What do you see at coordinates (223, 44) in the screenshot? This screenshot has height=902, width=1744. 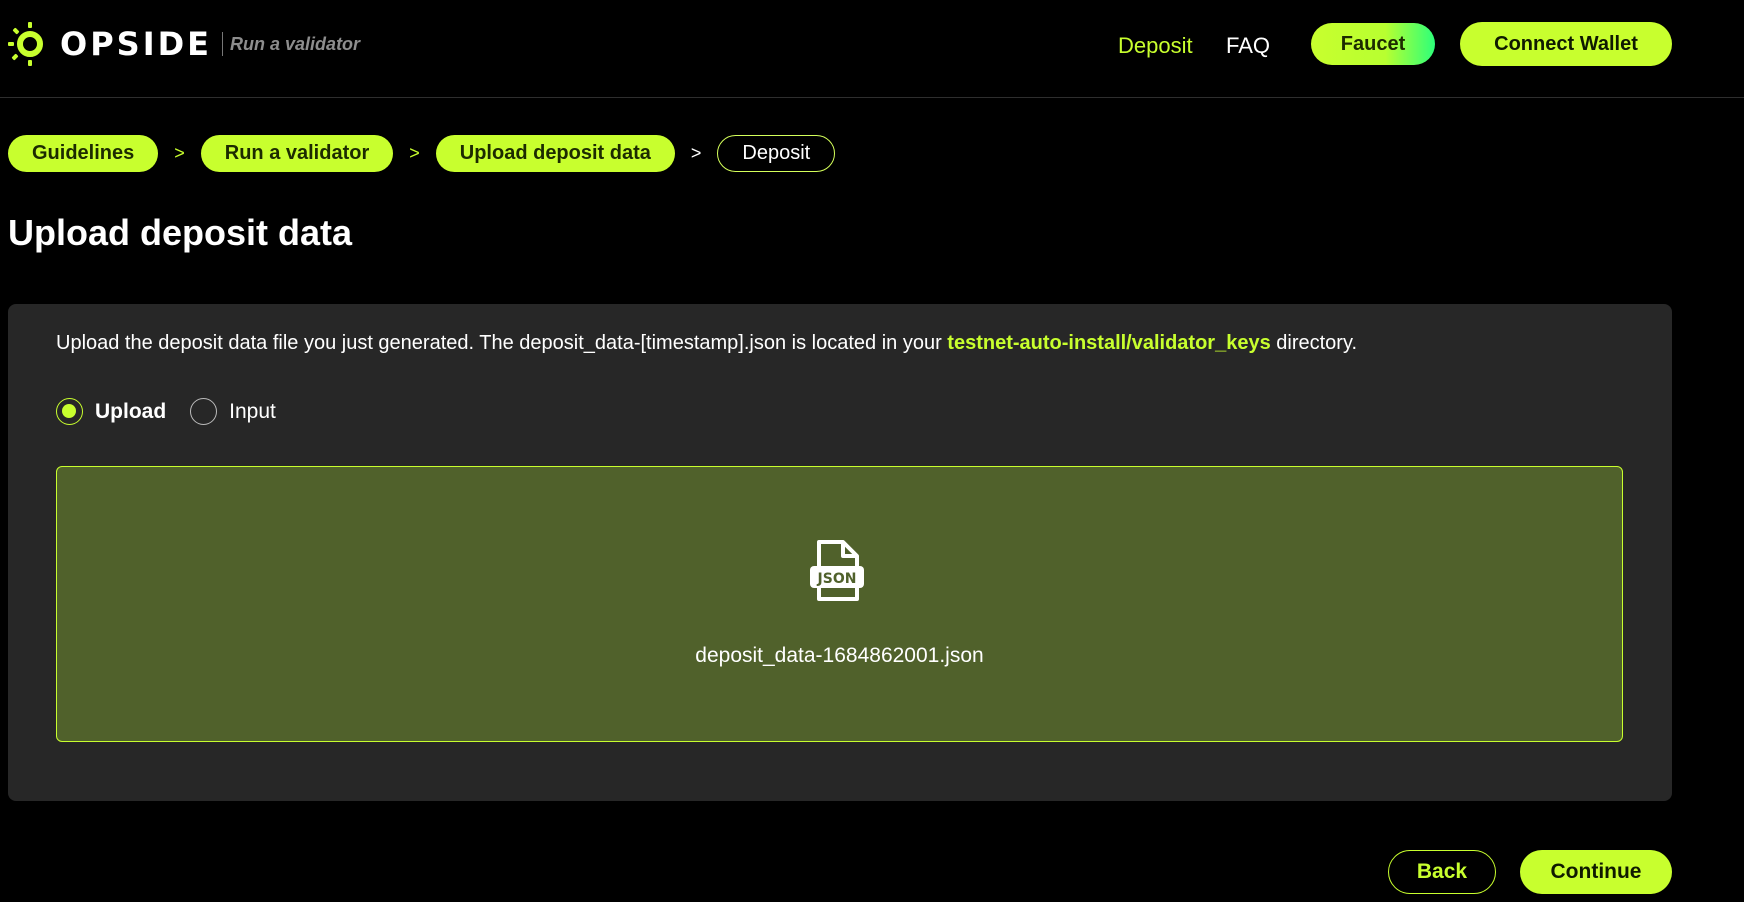 I see `logo-divider` at bounding box center [223, 44].